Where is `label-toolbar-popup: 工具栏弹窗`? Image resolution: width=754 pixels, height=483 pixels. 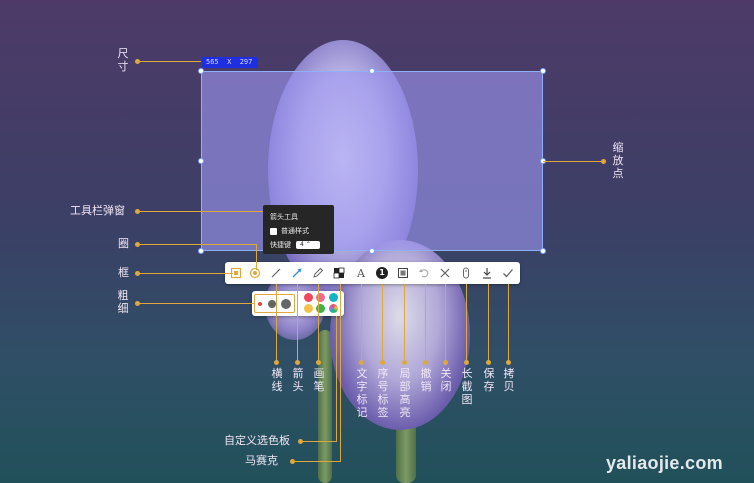
label-toolbar-popup: 工具栏弹窗 is located at coordinates (97, 210).